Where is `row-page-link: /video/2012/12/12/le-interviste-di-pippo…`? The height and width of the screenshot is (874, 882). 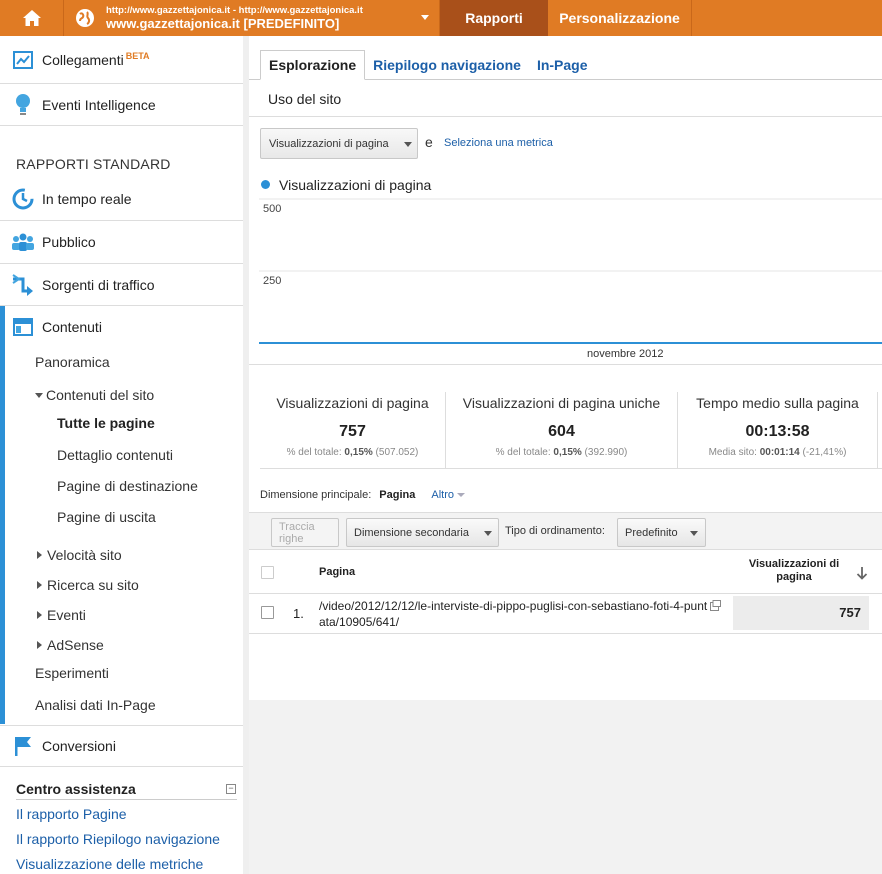 row-page-link: /video/2012/12/12/le-interviste-di-pippo… is located at coordinates (514, 614).